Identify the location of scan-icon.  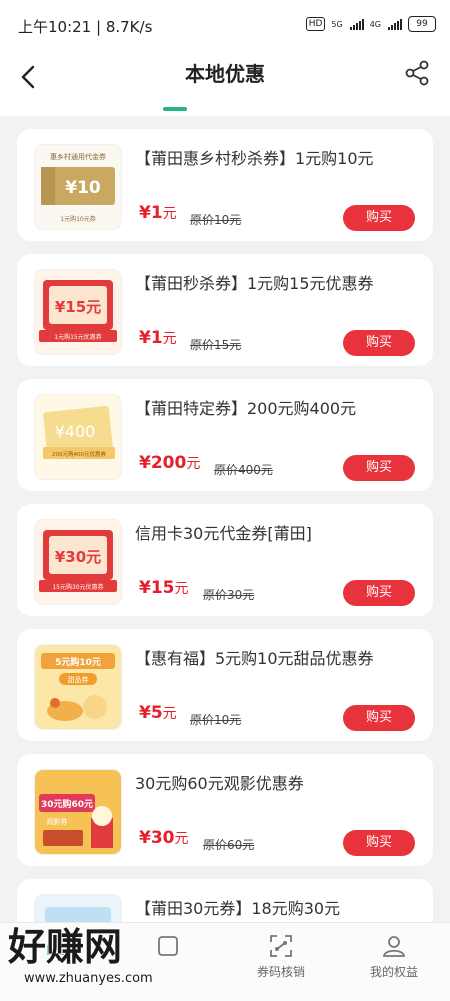
(281, 946).